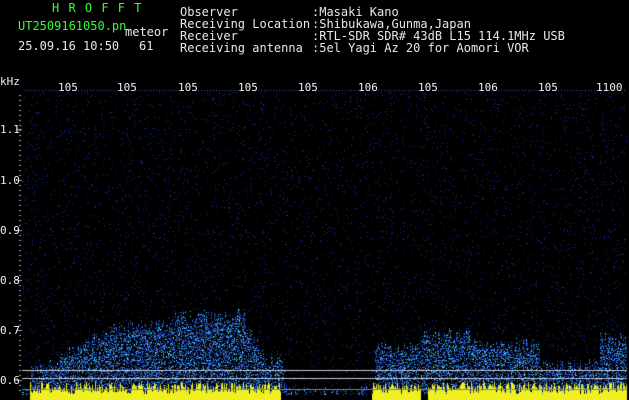 This screenshot has width=629, height=400. I want to click on hrofft-logo: H R O F F T, so click(97, 8).